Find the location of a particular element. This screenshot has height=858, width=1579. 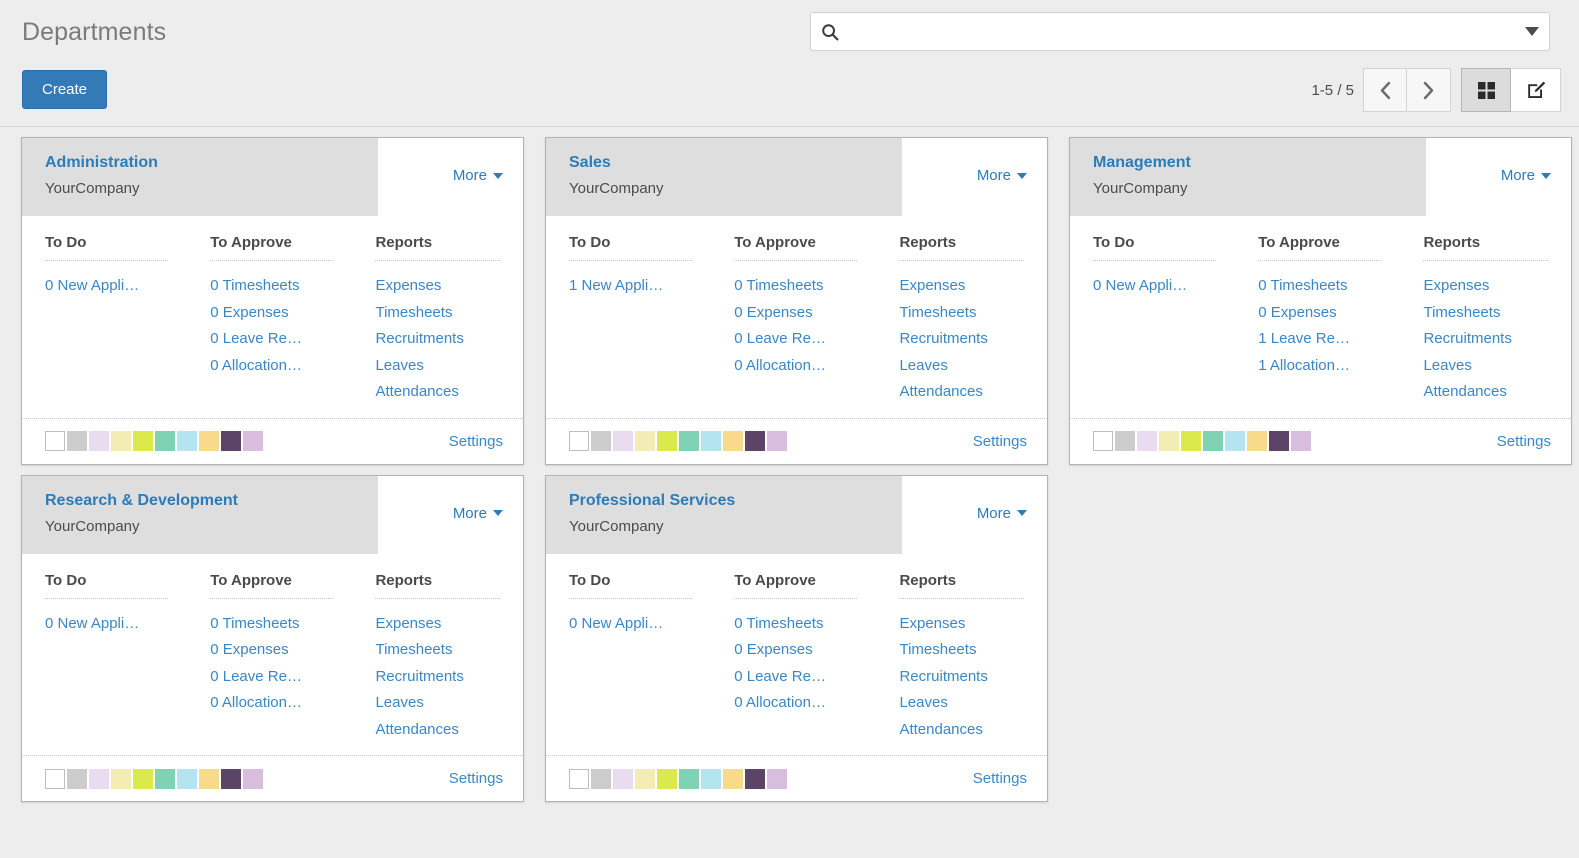

edit-list-icon is located at coordinates (1536, 90).